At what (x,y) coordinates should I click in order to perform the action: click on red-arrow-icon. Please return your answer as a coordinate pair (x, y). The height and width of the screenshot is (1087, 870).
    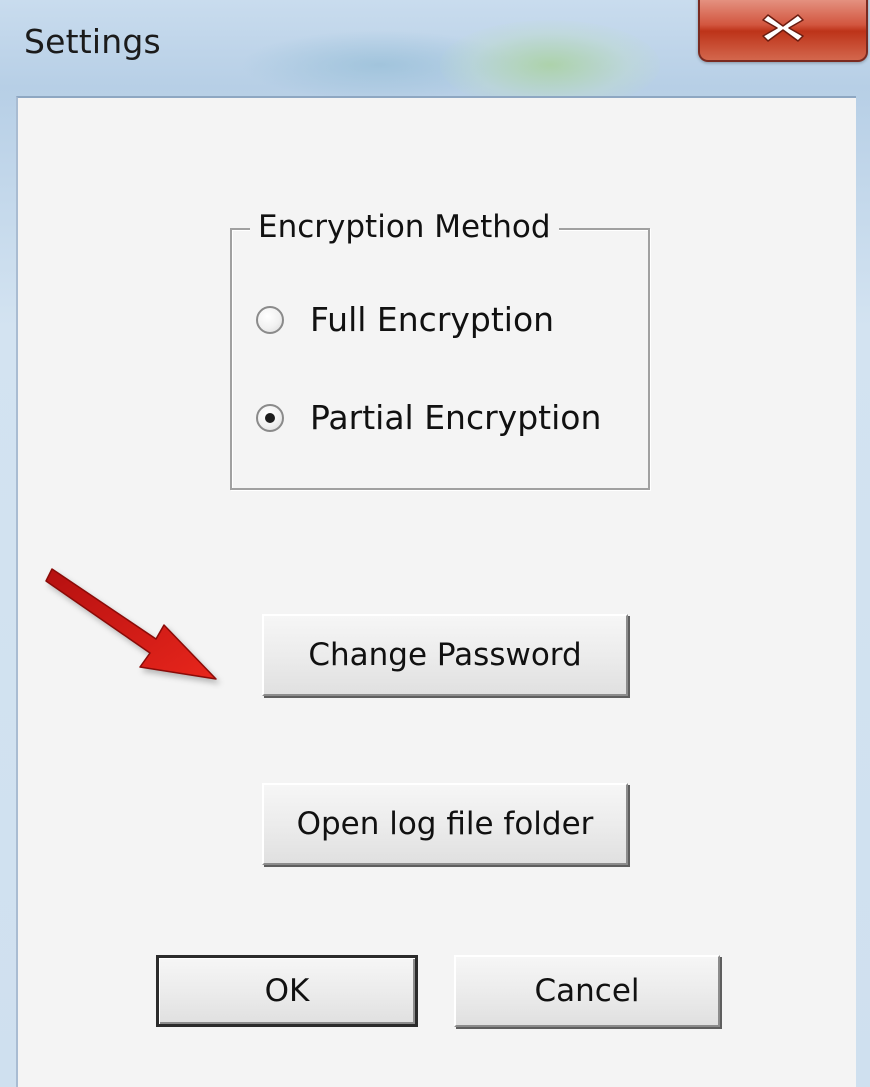
    Looking at the image, I should click on (135, 627).